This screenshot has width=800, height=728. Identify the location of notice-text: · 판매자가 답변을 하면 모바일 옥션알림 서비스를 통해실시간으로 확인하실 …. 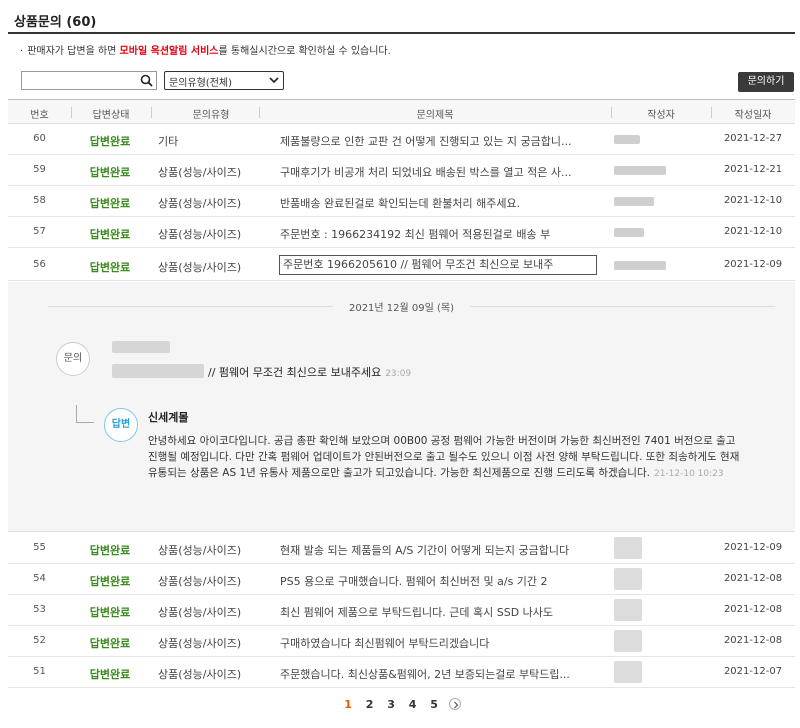
(205, 49).